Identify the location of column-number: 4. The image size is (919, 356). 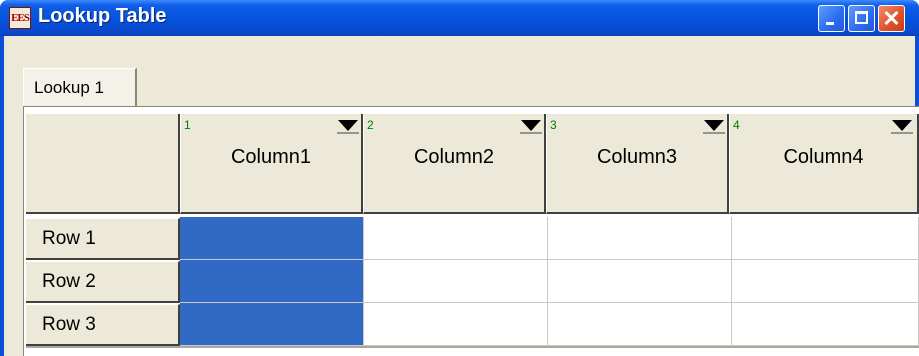
(736, 125).